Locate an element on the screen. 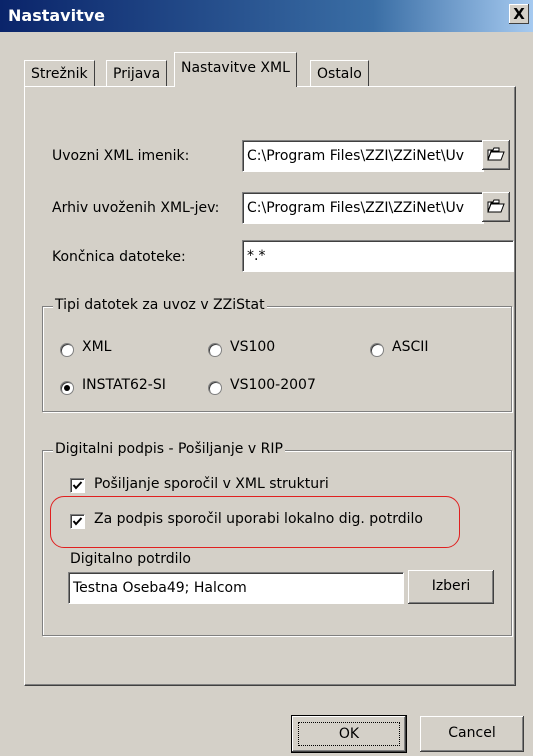 This screenshot has height=756, width=533. radio-vs100-label: VS100 is located at coordinates (253, 347).